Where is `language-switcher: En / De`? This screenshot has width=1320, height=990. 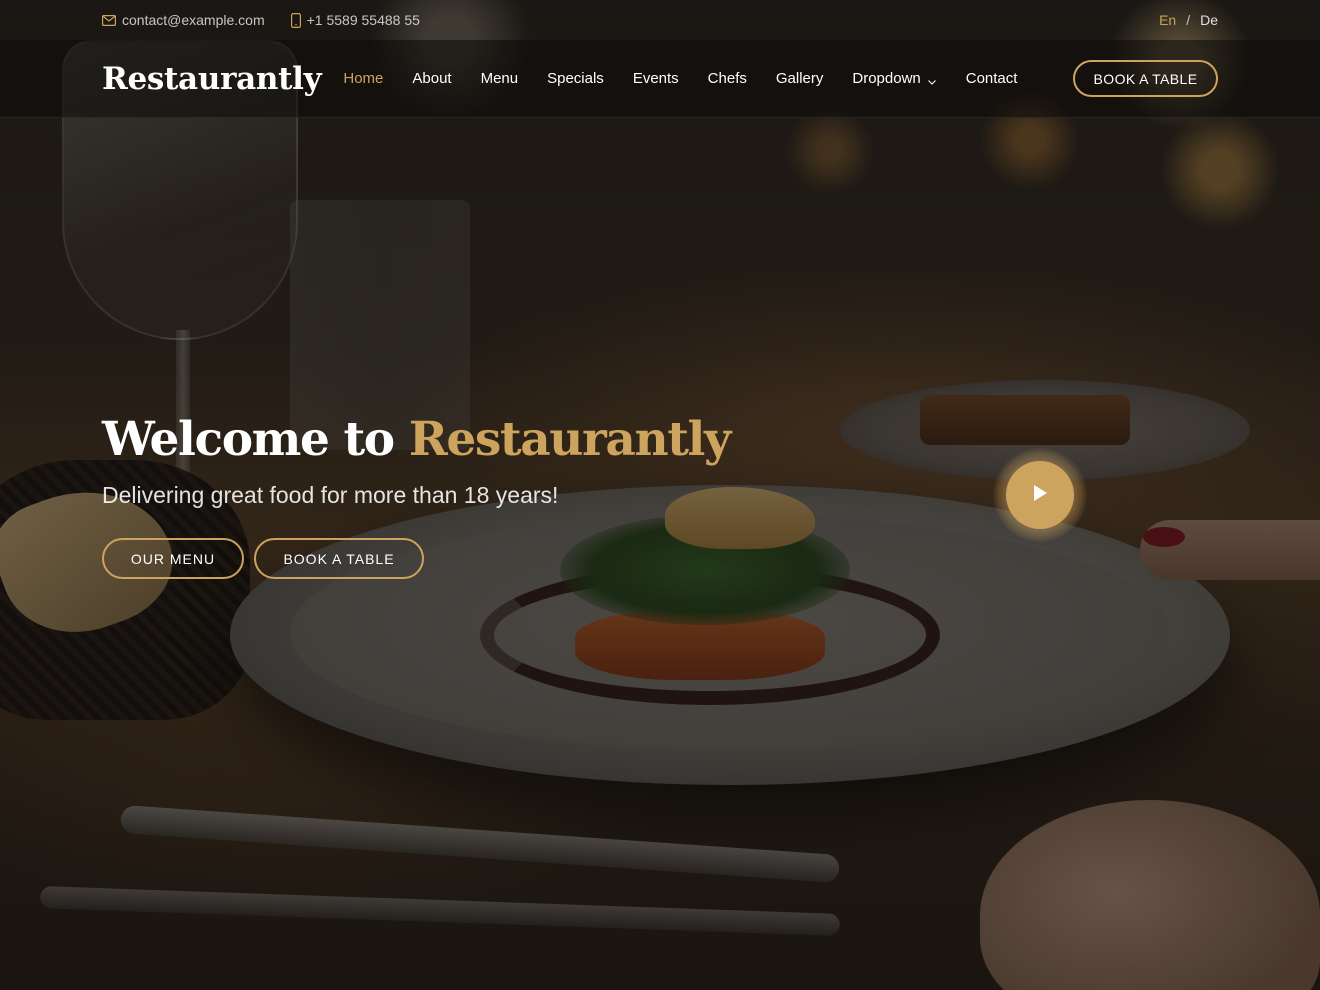
language-switcher: En / De is located at coordinates (1188, 20).